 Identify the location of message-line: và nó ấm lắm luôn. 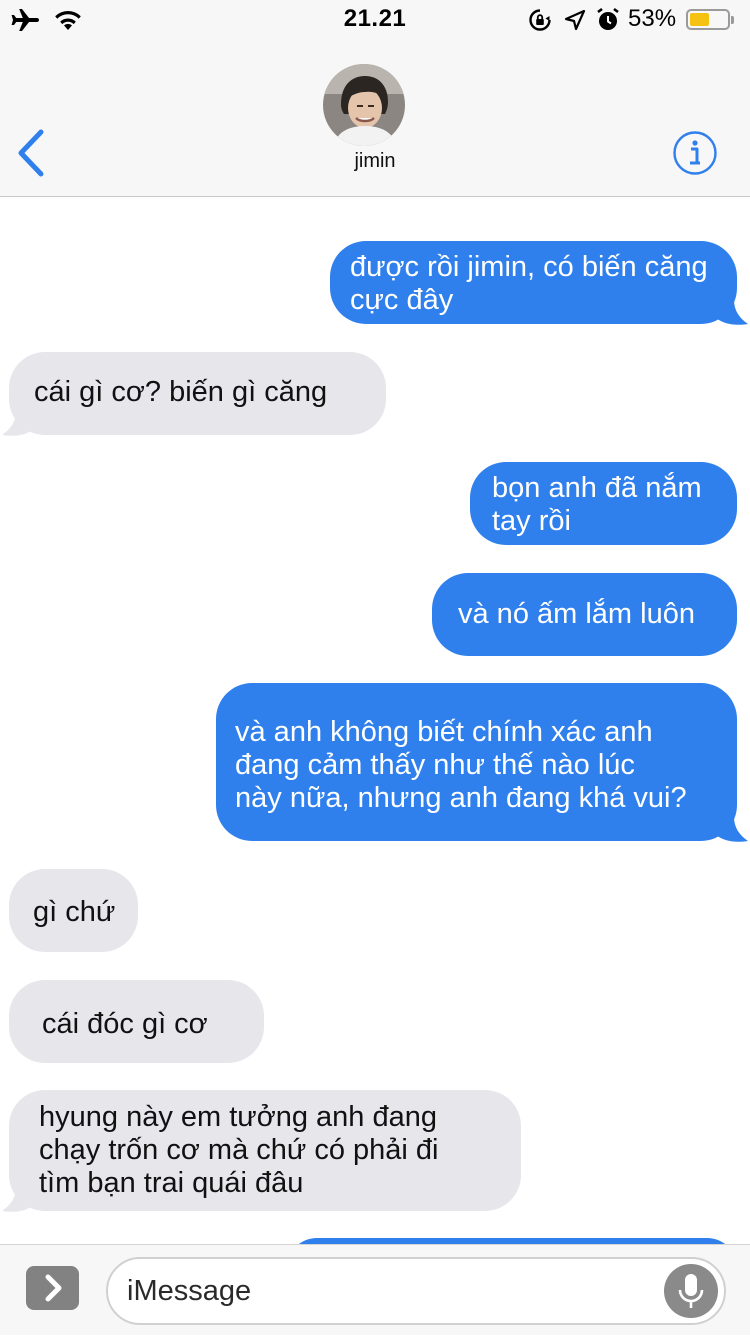
(576, 614).